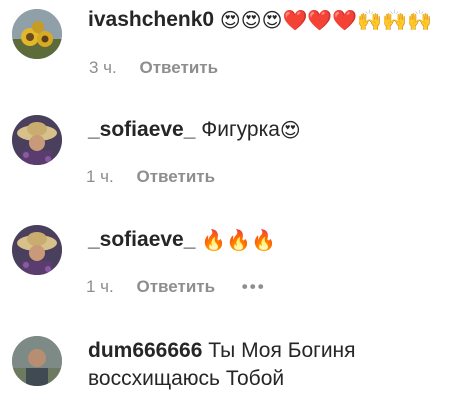 The width and height of the screenshot is (450, 406). I want to click on person-avatar-icon, so click(37, 361).